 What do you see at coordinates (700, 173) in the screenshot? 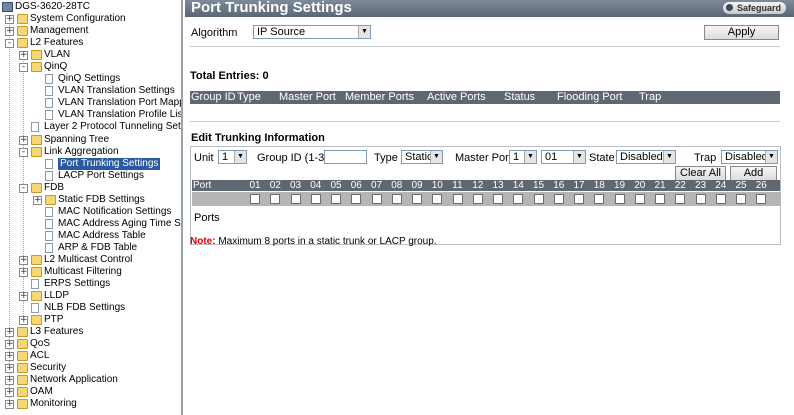
I see `clear-all-button: Clear All` at bounding box center [700, 173].